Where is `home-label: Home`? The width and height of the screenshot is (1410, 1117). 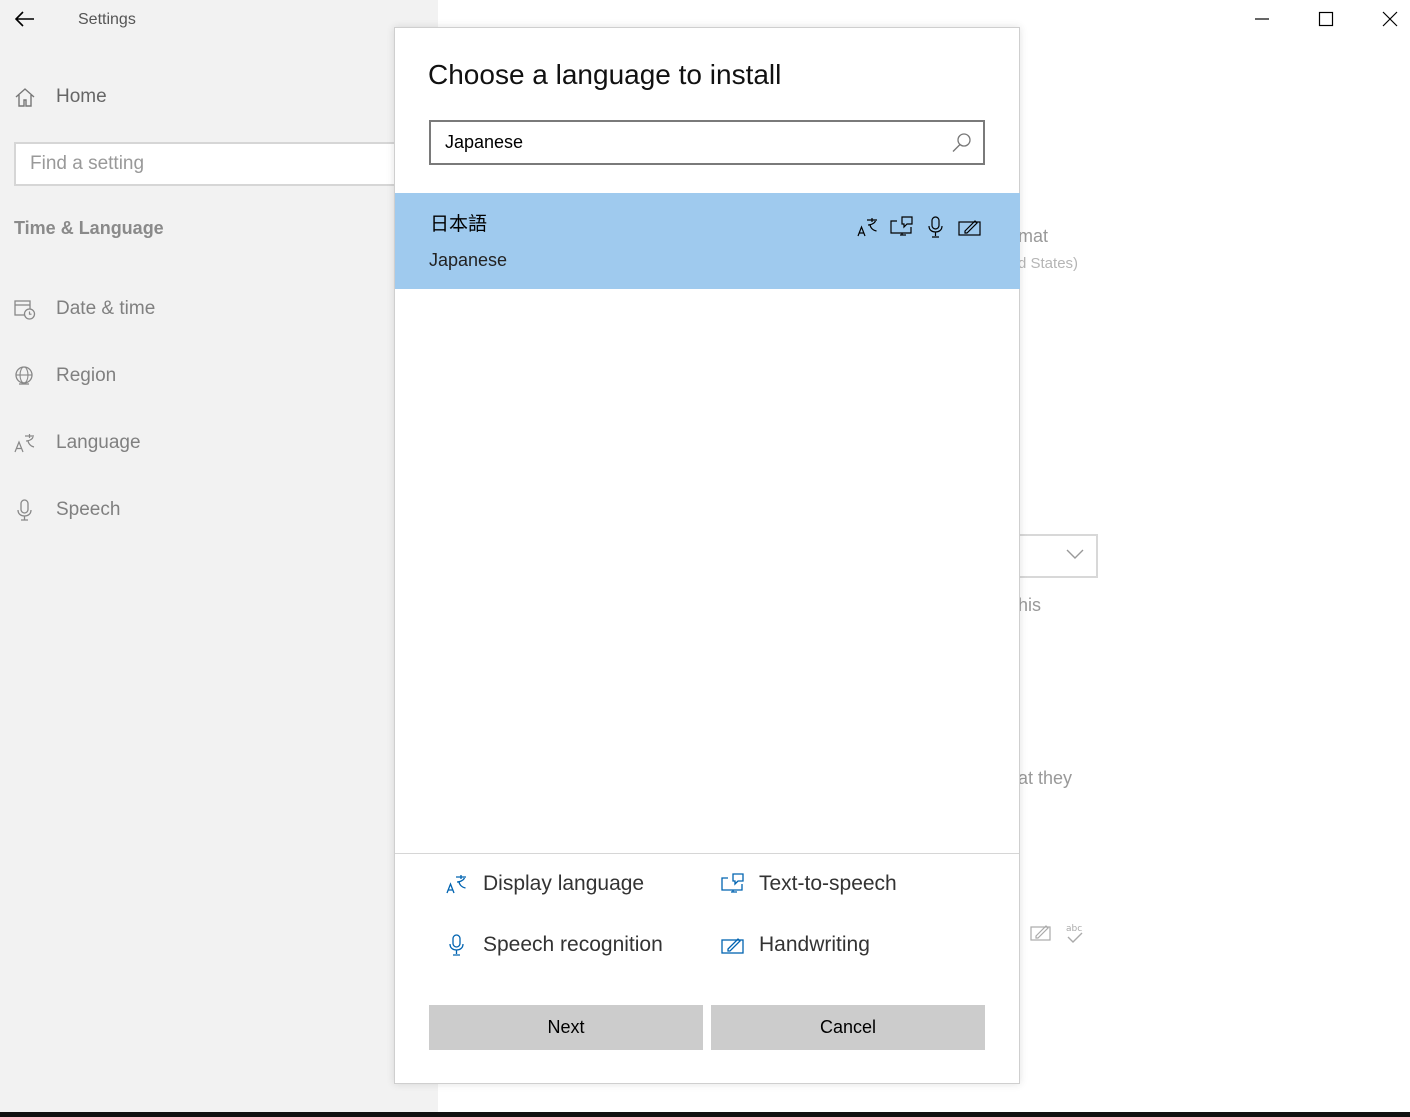
home-label: Home is located at coordinates (81, 96).